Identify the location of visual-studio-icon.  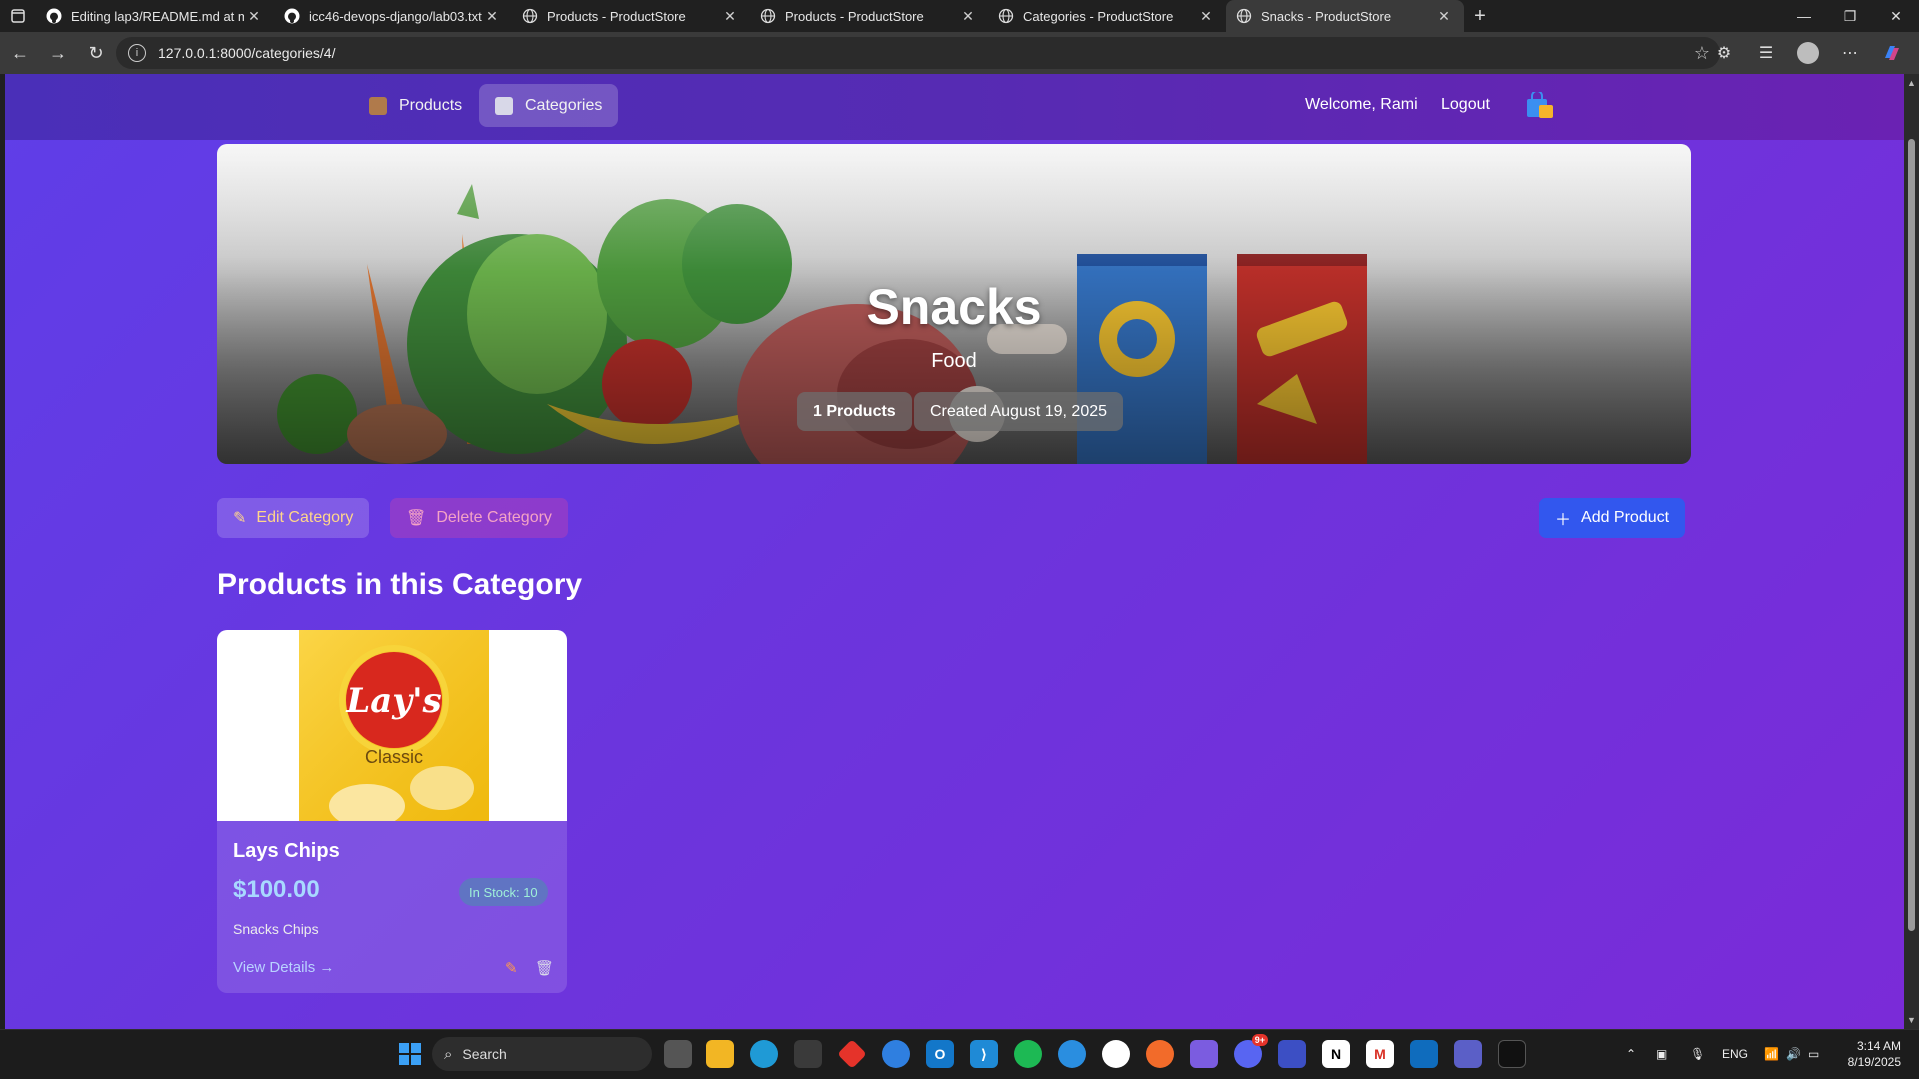
(1292, 1054).